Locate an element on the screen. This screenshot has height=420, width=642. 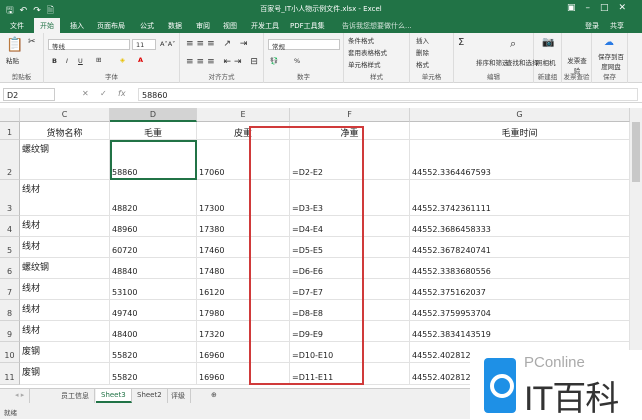
font-size-select: 11 is located at coordinates (144, 44).